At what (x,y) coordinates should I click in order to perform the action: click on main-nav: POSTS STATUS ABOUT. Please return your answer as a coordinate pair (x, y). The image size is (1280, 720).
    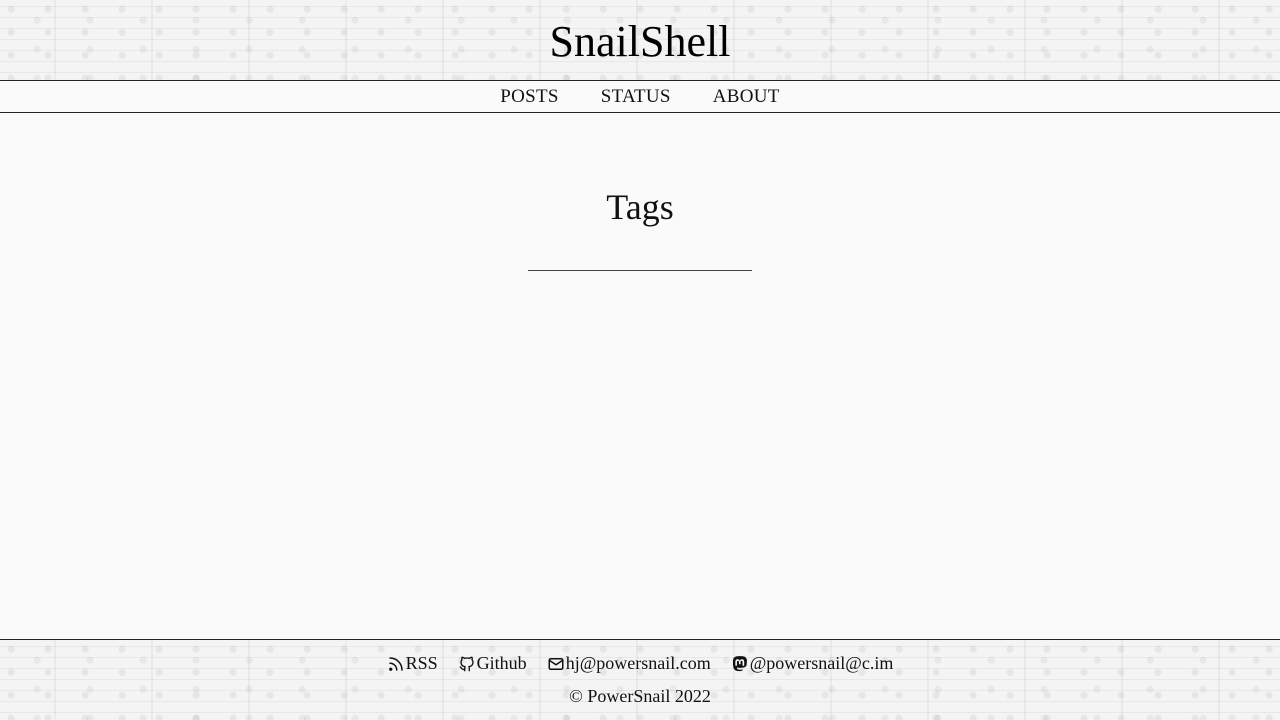
    Looking at the image, I should click on (640, 96).